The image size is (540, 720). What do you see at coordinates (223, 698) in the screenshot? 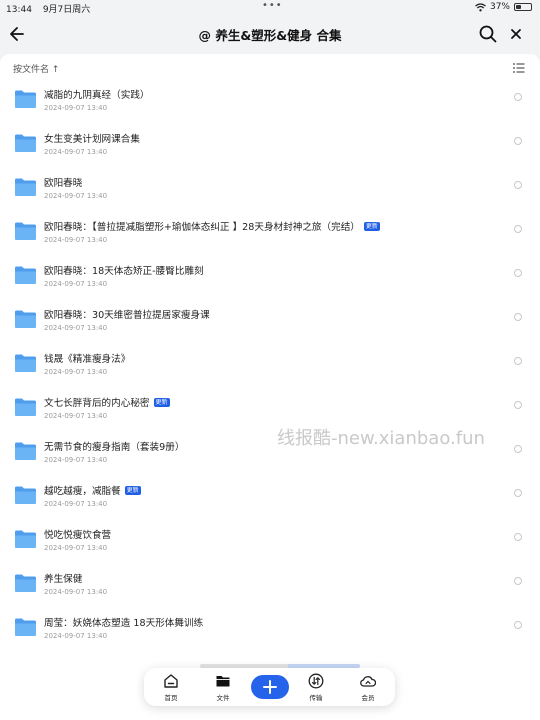
I see `tab-files-label: 文件` at bounding box center [223, 698].